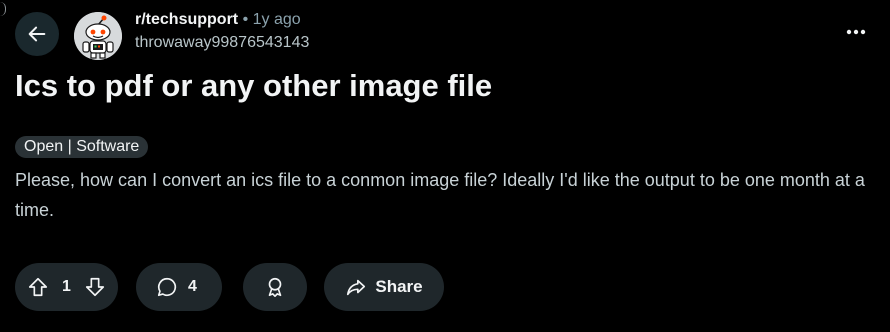 Image resolution: width=890 pixels, height=332 pixels. What do you see at coordinates (222, 43) in the screenshot?
I see `author-link: throwaway99876543143` at bounding box center [222, 43].